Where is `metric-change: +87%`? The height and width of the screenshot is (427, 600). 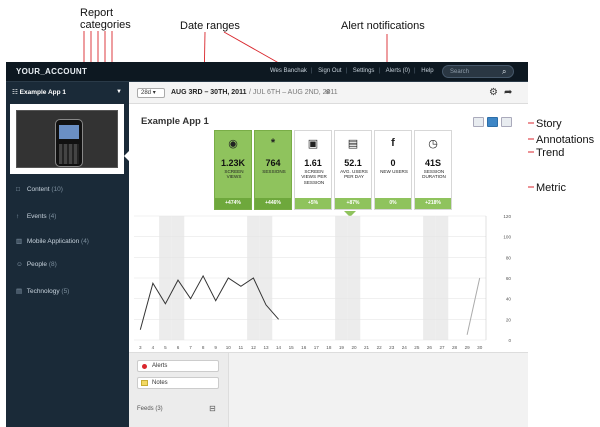 metric-change: +87% is located at coordinates (353, 203).